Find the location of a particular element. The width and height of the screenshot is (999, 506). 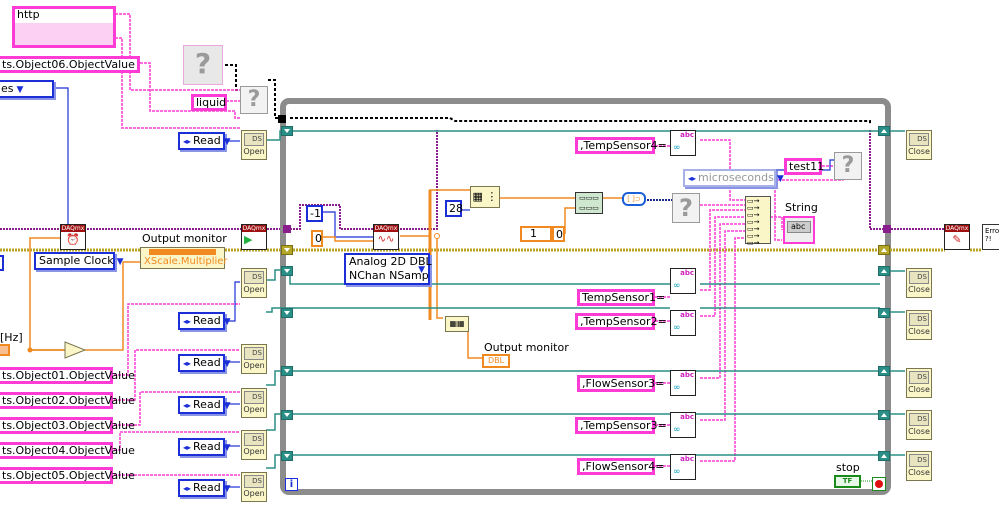

sensor-constant-flowsensor4: ,FlowSensor4= is located at coordinates (621, 466).